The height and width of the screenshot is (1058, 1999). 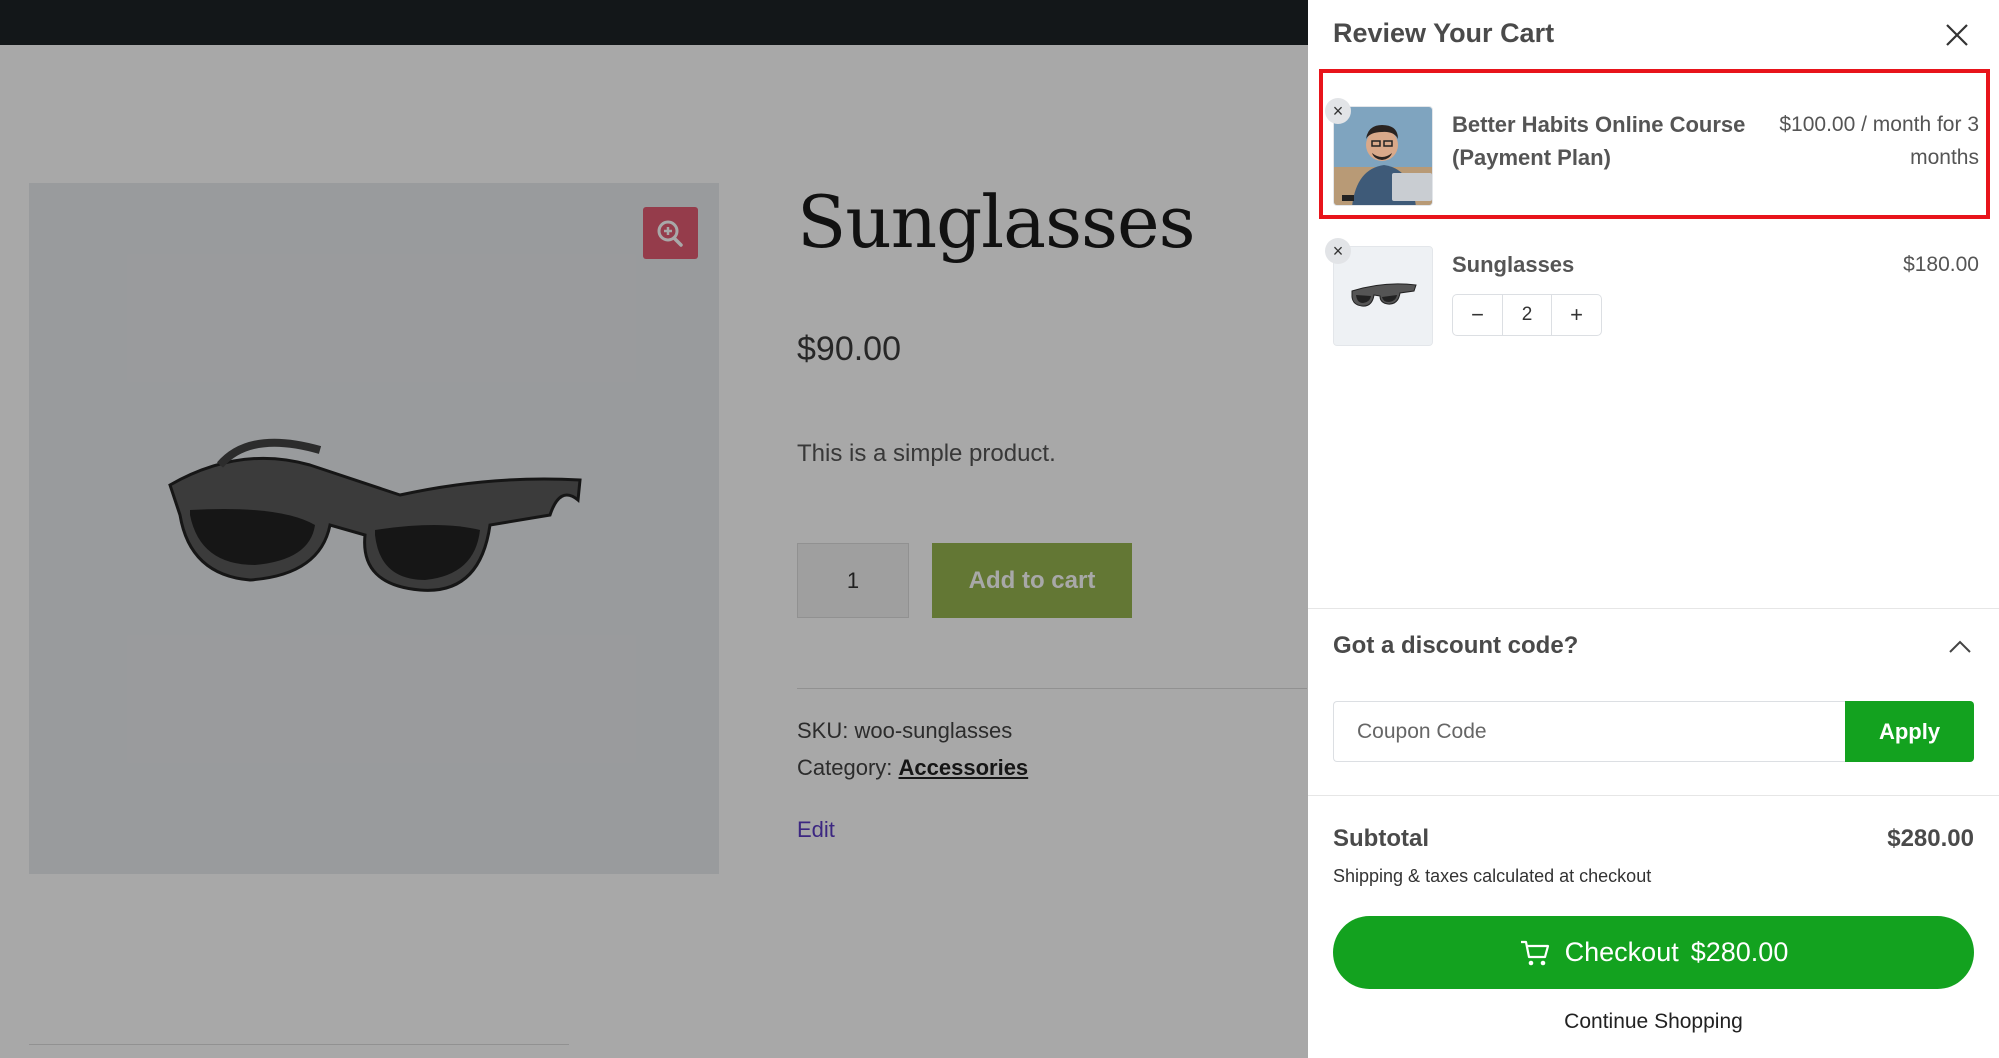 I want to click on subtotal-label: Subtotal, so click(x=1381, y=838).